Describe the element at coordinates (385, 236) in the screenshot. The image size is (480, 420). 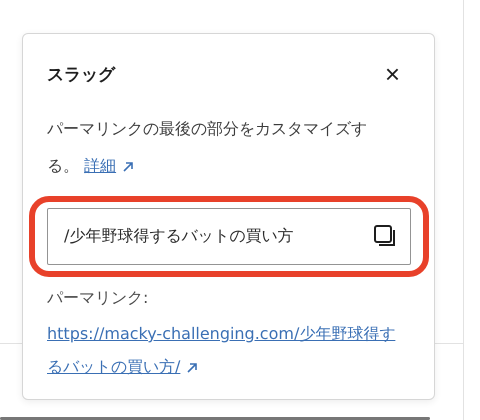
I see `copy-icon` at that location.